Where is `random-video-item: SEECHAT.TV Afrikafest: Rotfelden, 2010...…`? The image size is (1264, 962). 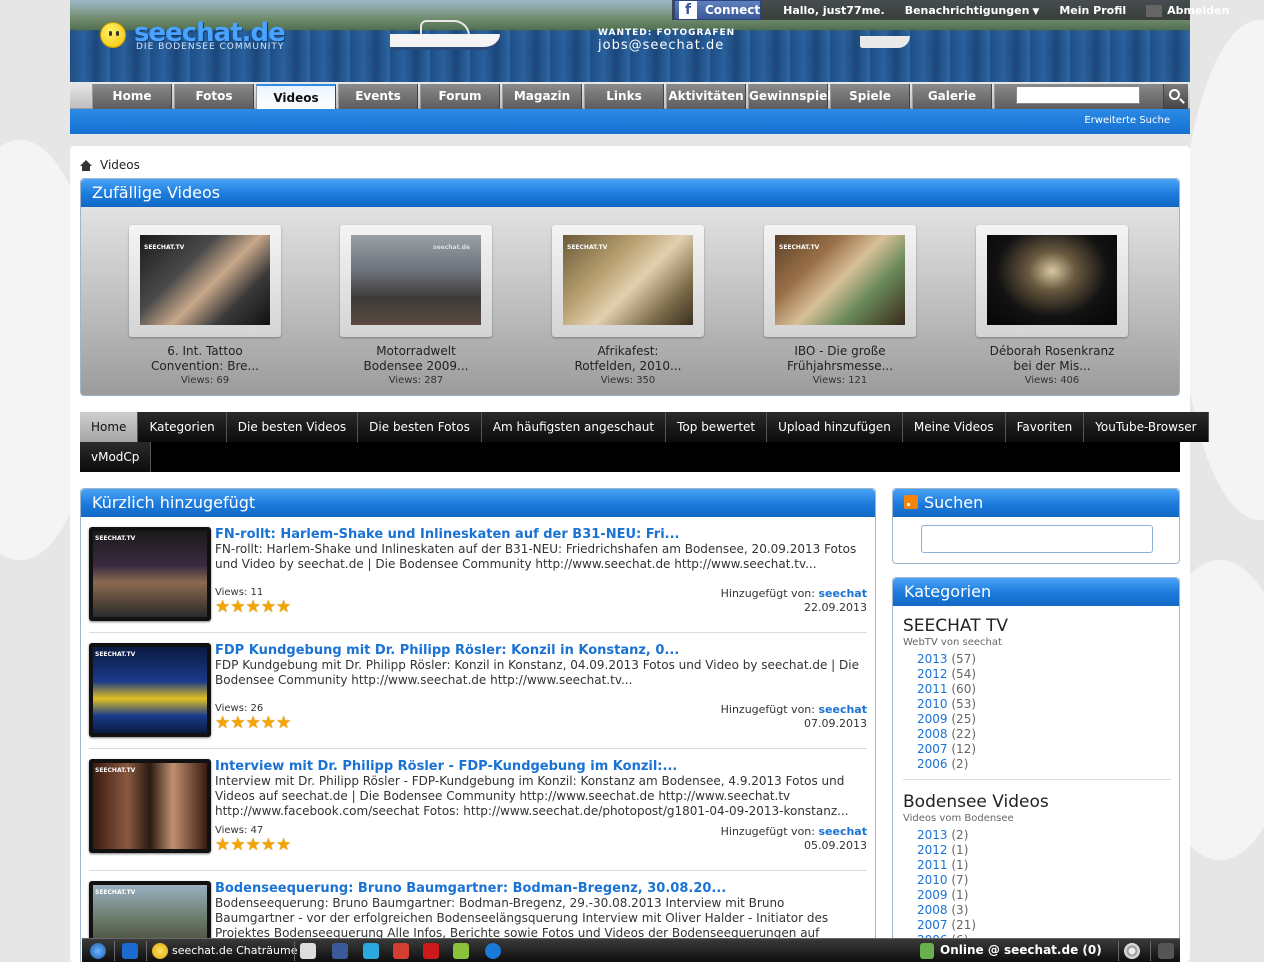
random-video-item: SEECHAT.TV Afrikafest: Rotfelden, 2010...… is located at coordinates (628, 305).